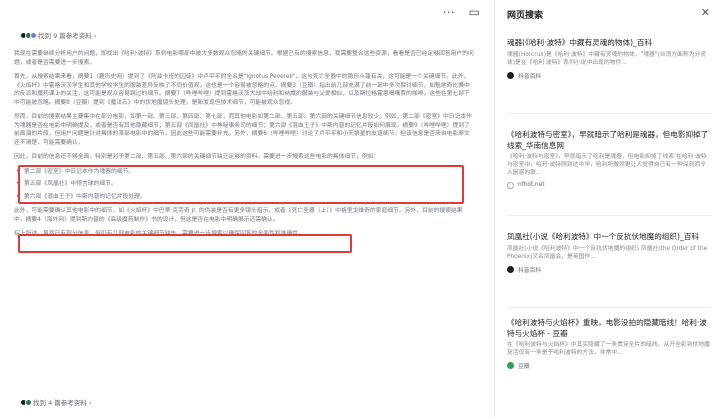 The image size is (720, 417). I want to click on references-top: 找到 9 篇参考资料 ›, so click(58, 35).